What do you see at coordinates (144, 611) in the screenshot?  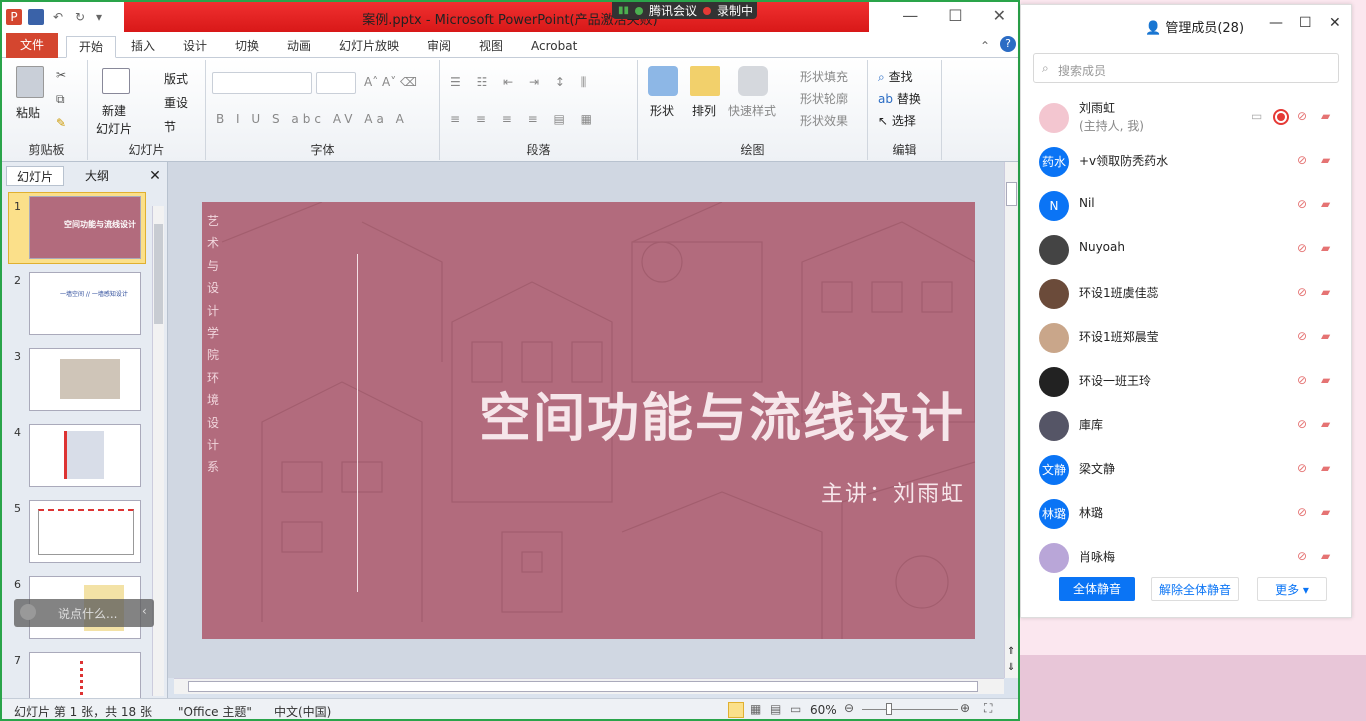 I see `chevron-left-icon: ‹` at bounding box center [144, 611].